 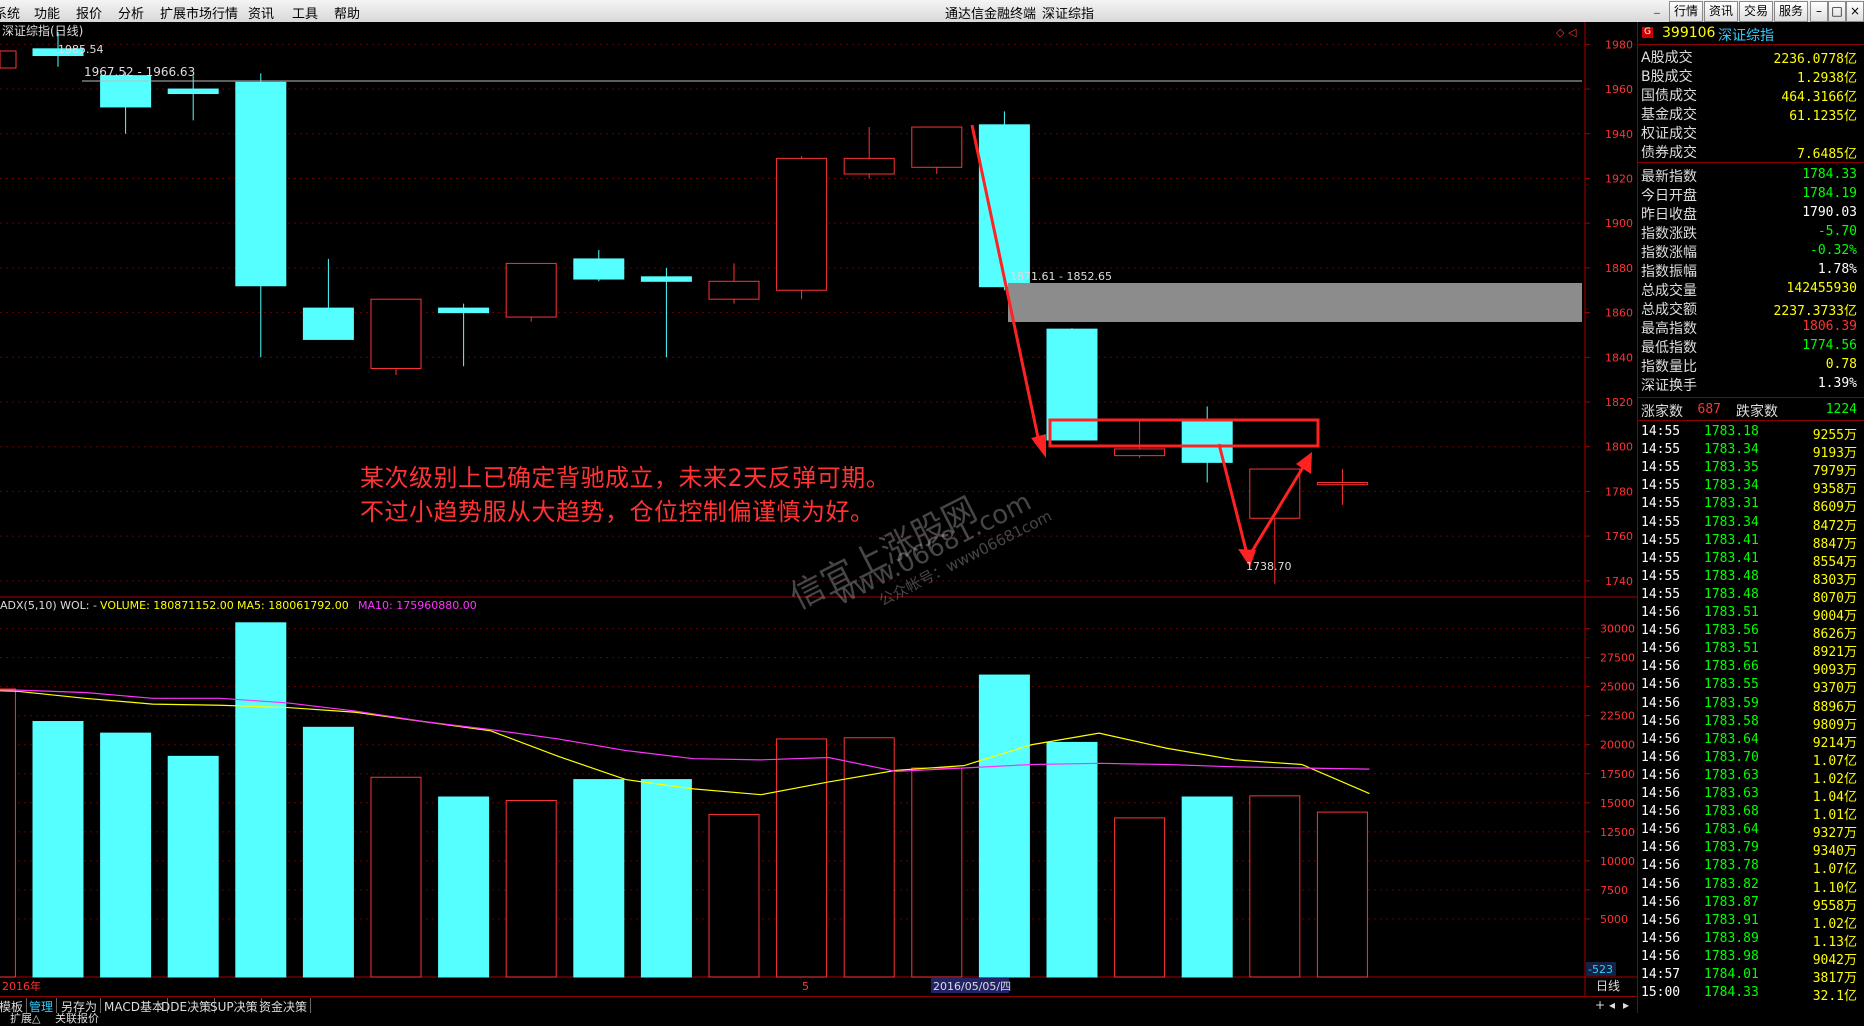 What do you see at coordinates (42, 30) in the screenshot?
I see `chart-title: 深证综指(日线)` at bounding box center [42, 30].